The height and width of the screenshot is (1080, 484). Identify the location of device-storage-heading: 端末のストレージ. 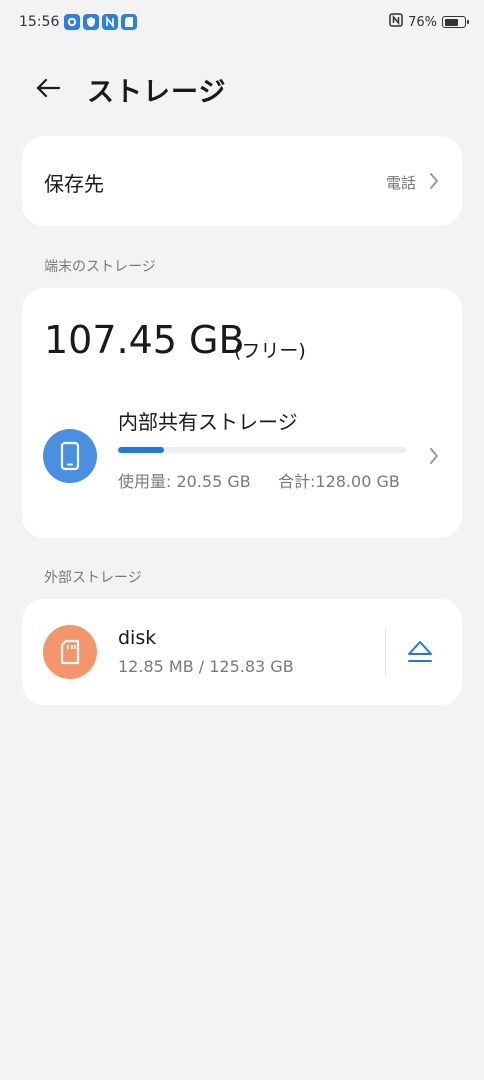
(100, 267).